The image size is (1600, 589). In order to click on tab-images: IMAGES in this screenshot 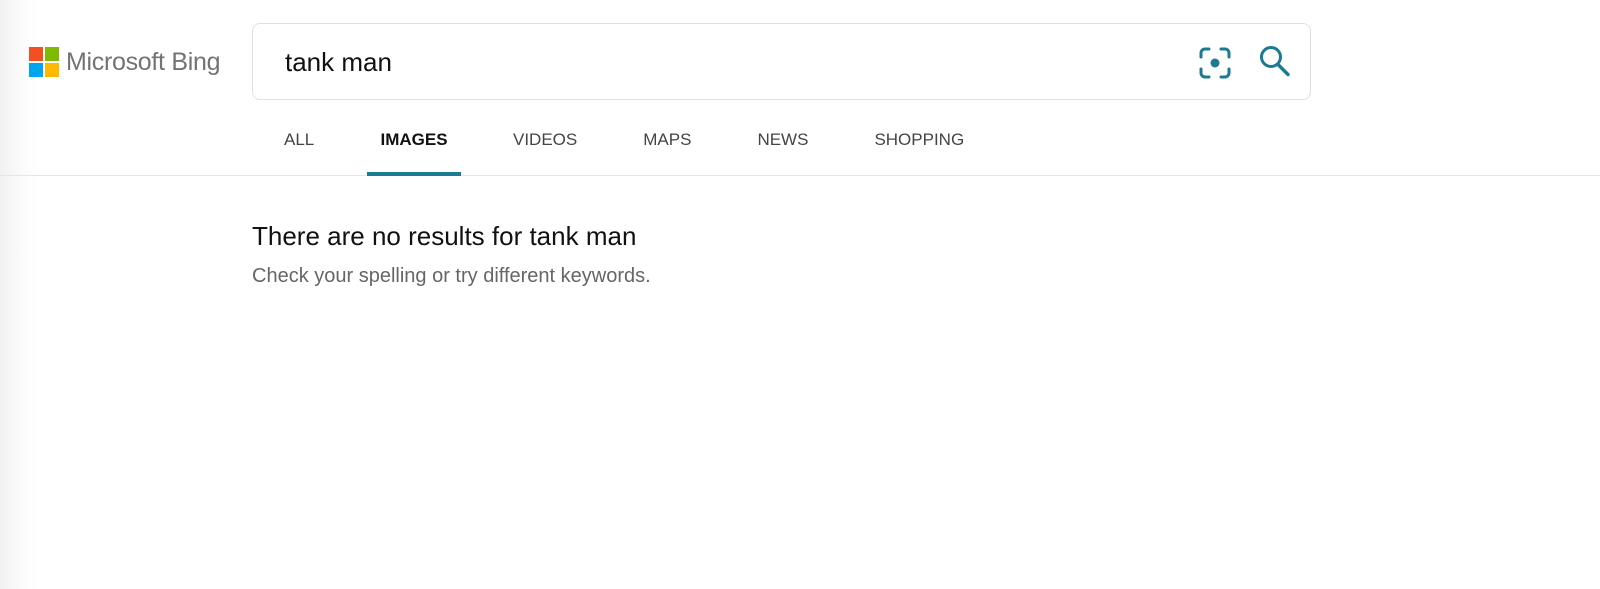, I will do `click(414, 147)`.